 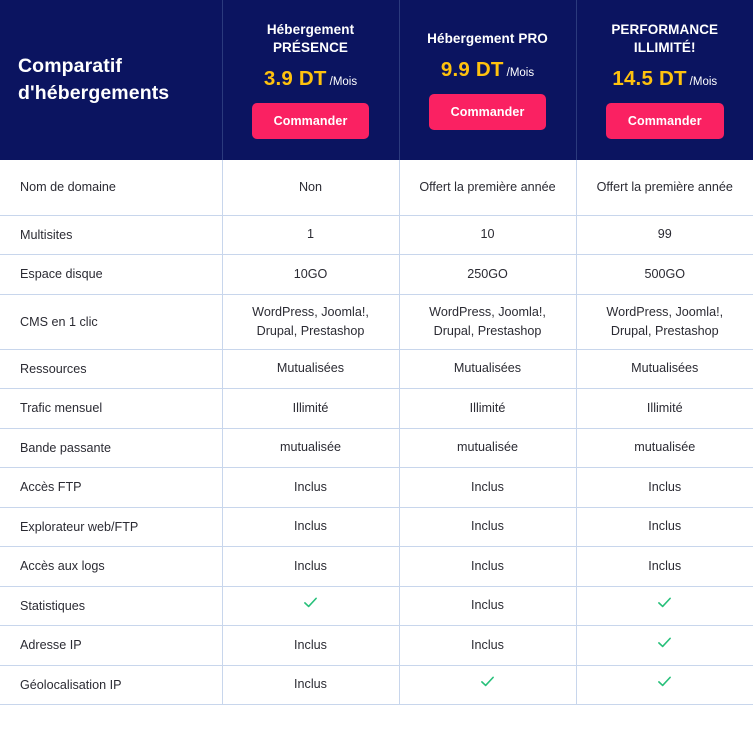 I want to click on feature-label: Explorateur web/FTP, so click(x=111, y=527).